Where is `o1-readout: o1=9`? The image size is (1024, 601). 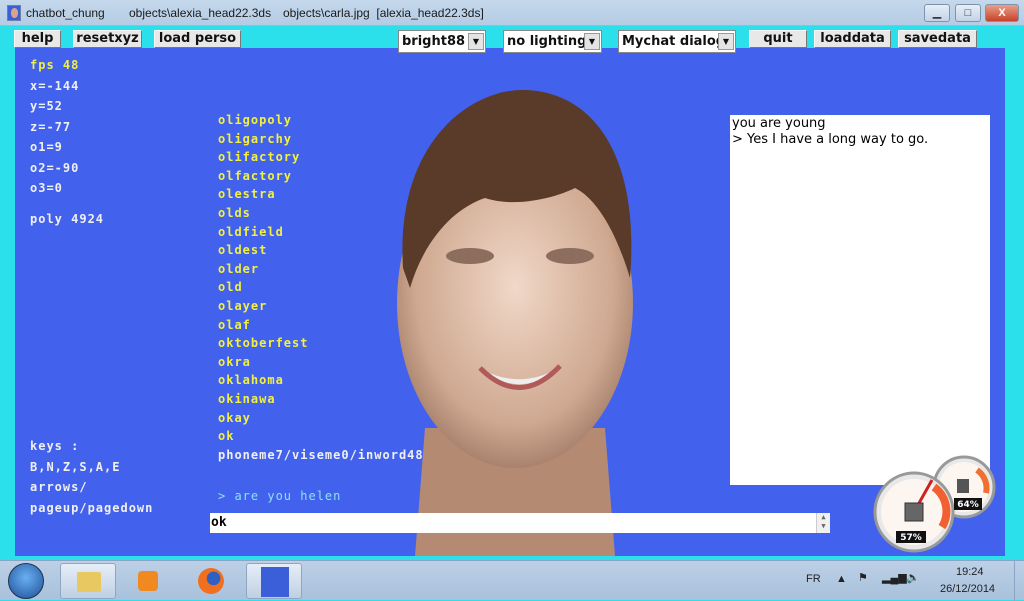 o1-readout: o1=9 is located at coordinates (46, 147).